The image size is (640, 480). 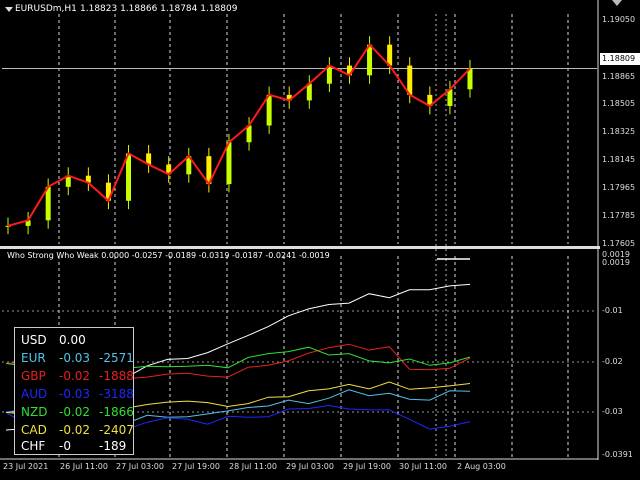 What do you see at coordinates (619, 103) in the screenshot?
I see `price-tick: 1.18505` at bounding box center [619, 103].